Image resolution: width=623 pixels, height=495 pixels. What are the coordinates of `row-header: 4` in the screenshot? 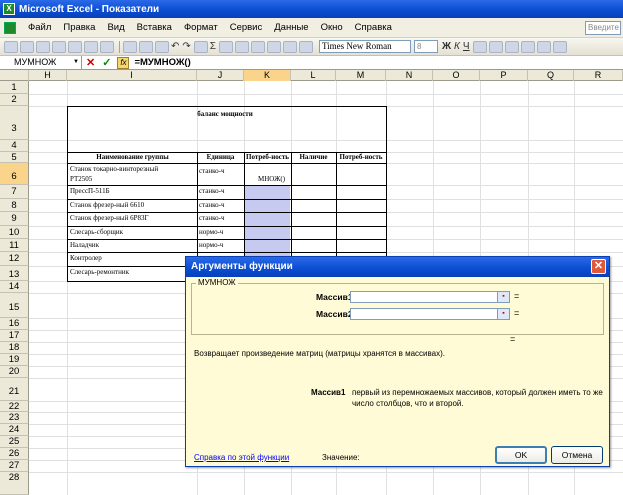 It's located at (14, 146).